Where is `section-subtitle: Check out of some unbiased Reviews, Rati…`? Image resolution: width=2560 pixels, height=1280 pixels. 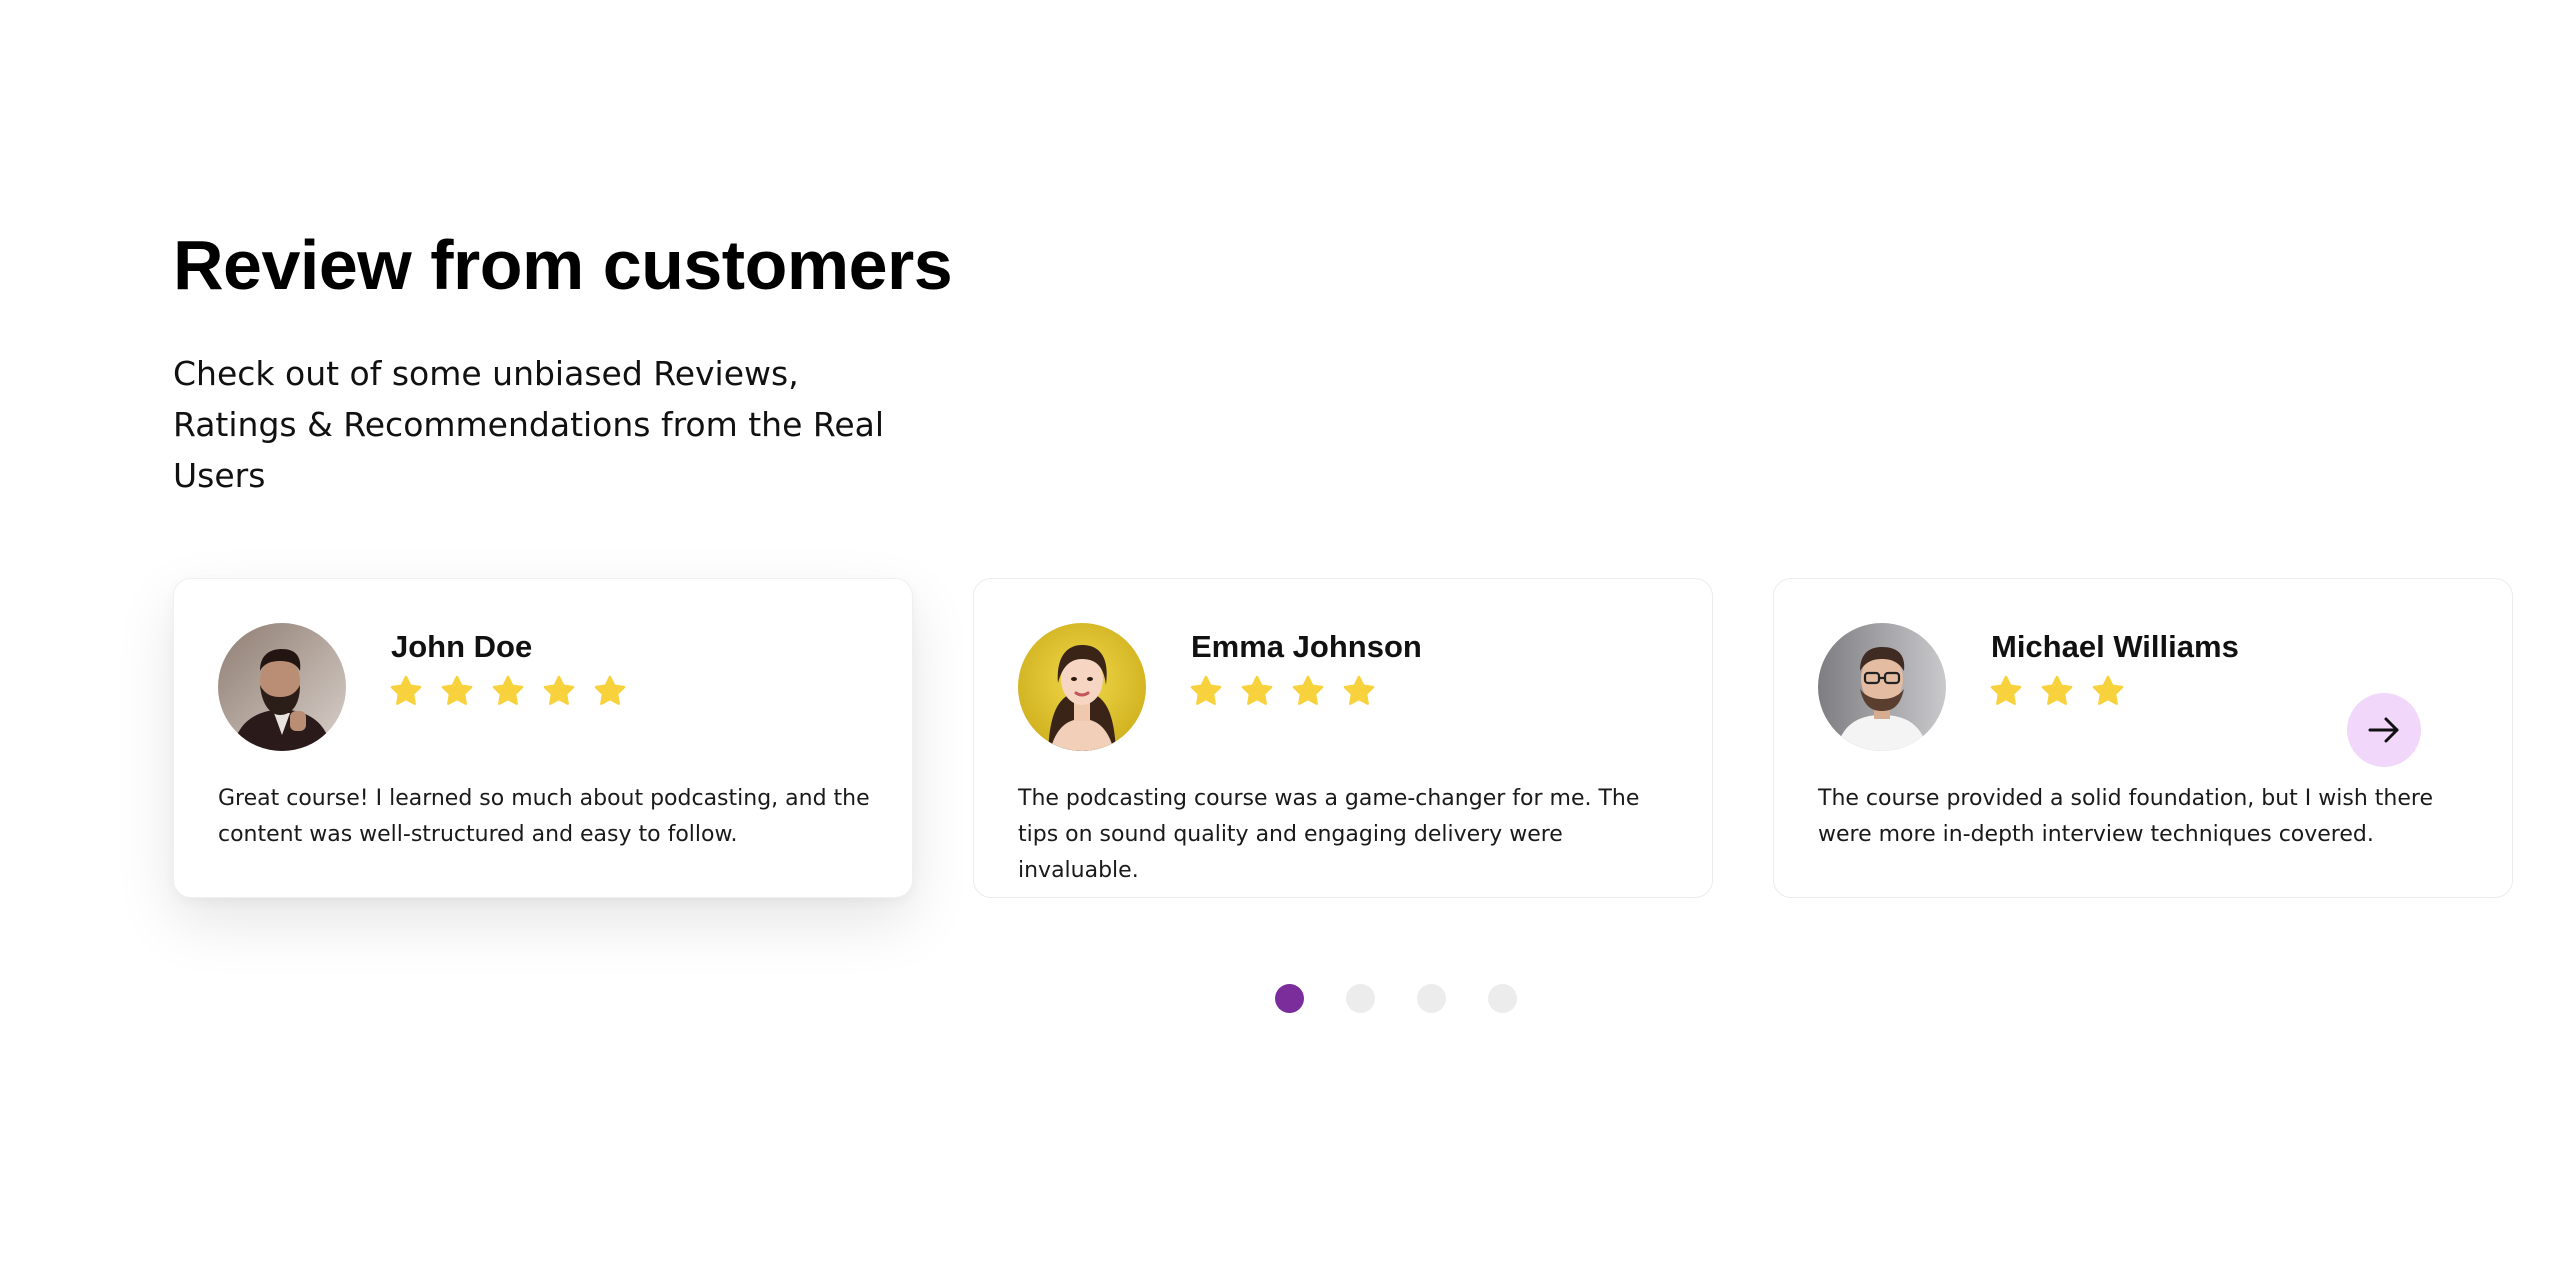 section-subtitle: Check out of some unbiased Reviews, Rati… is located at coordinates (529, 424).